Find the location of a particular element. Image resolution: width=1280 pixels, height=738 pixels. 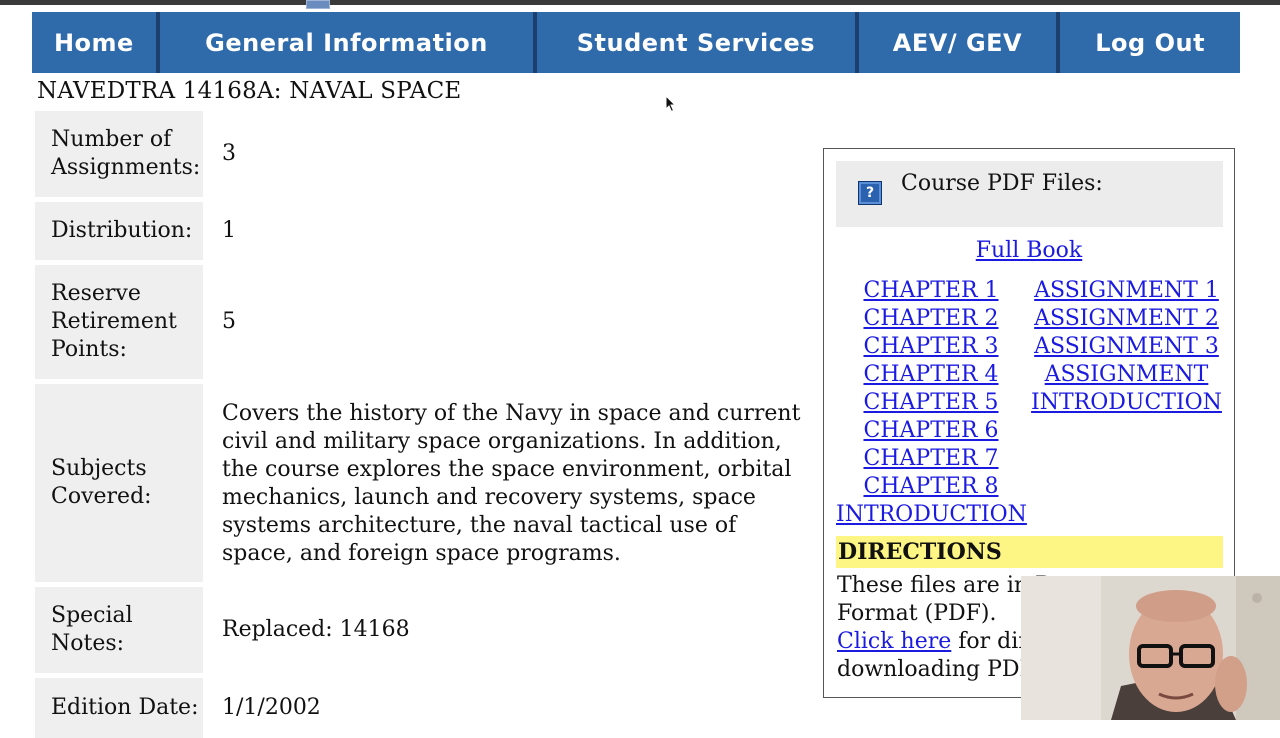

info-value: Replaced: 14168 is located at coordinates (316, 629).